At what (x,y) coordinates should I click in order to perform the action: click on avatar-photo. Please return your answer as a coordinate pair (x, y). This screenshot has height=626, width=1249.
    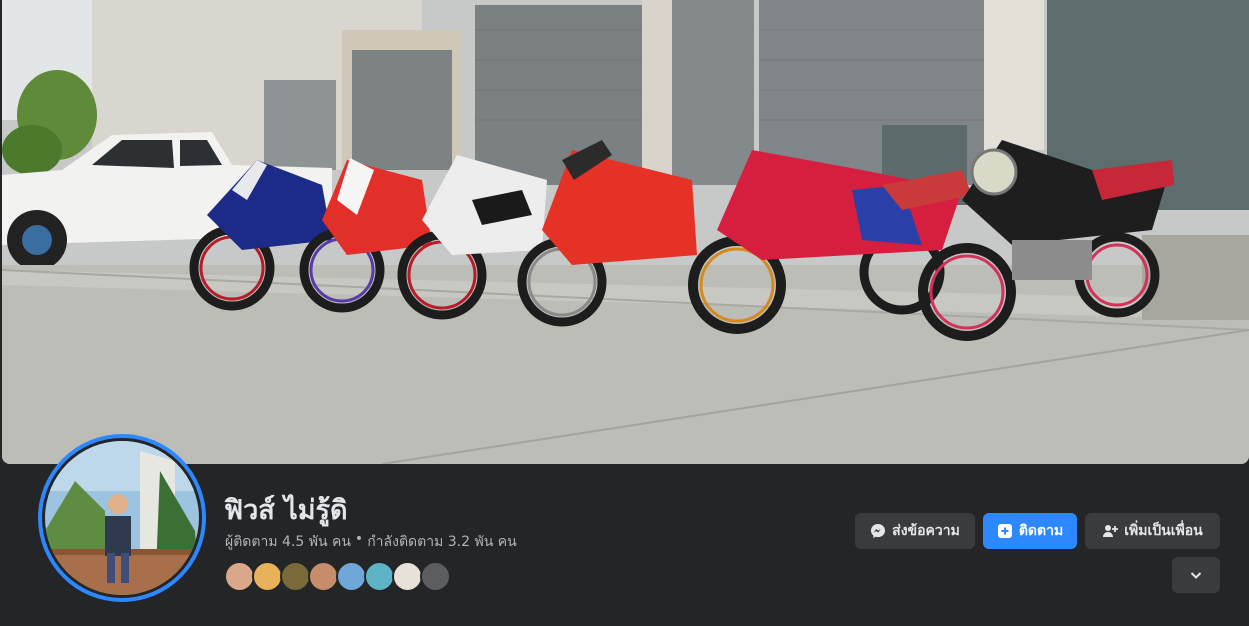
    Looking at the image, I should click on (122, 518).